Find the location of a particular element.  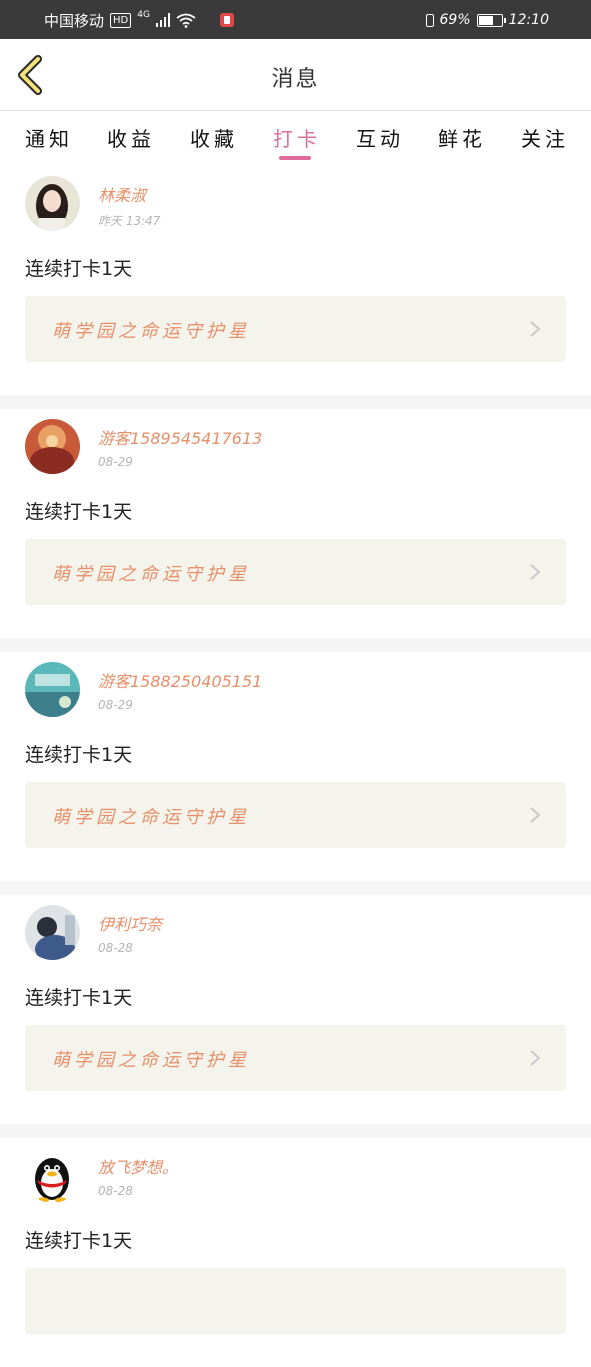

signal-icon is located at coordinates (162, 20).